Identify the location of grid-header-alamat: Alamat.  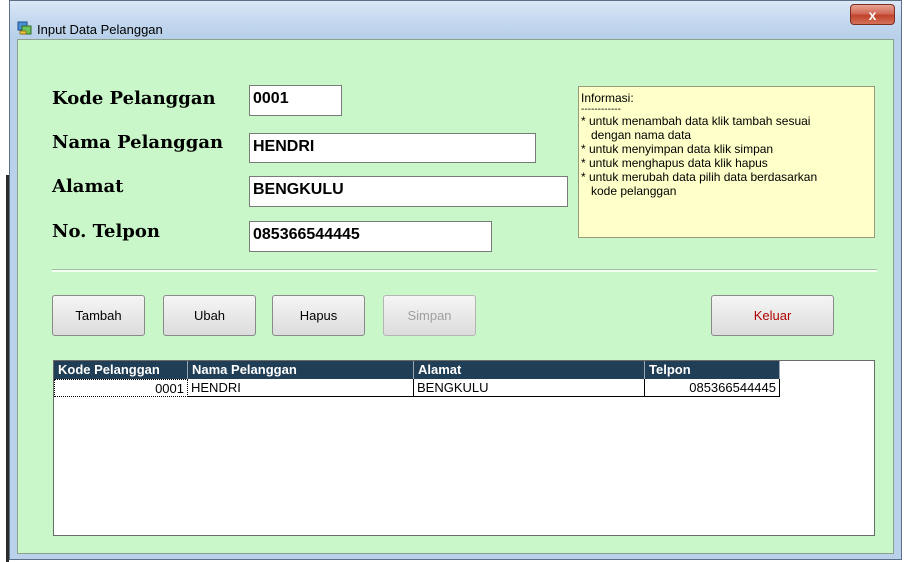
(529, 370).